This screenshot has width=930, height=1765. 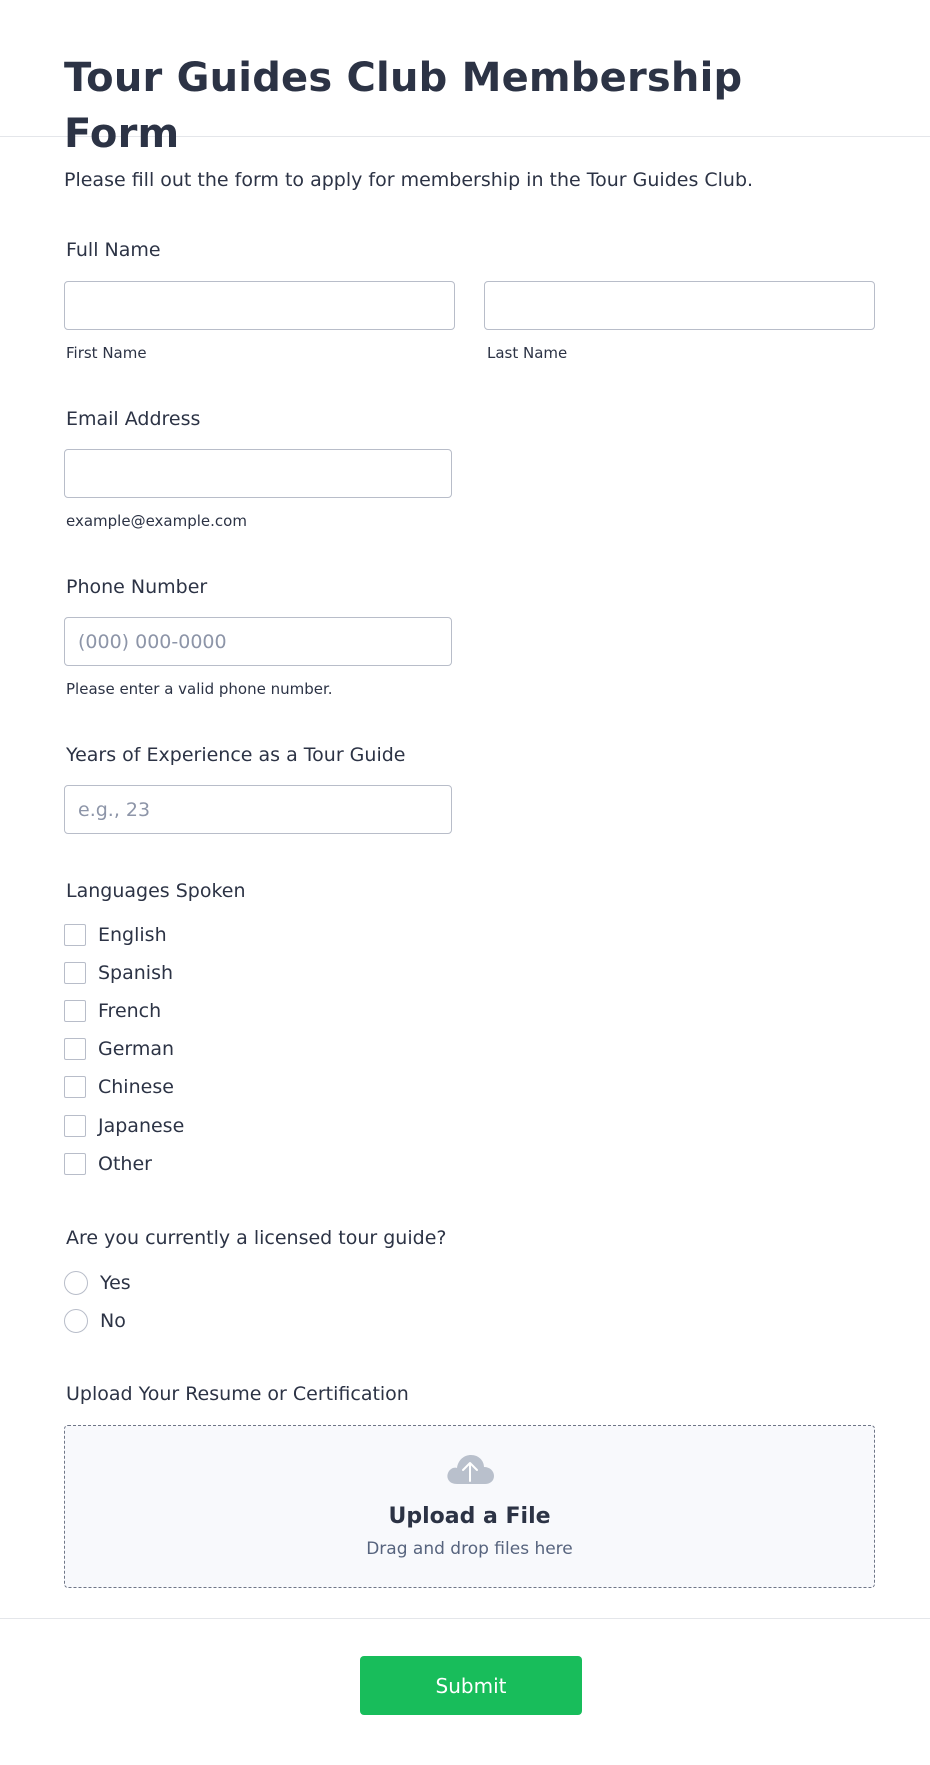 What do you see at coordinates (137, 587) in the screenshot?
I see `phone-label: Phone Number` at bounding box center [137, 587].